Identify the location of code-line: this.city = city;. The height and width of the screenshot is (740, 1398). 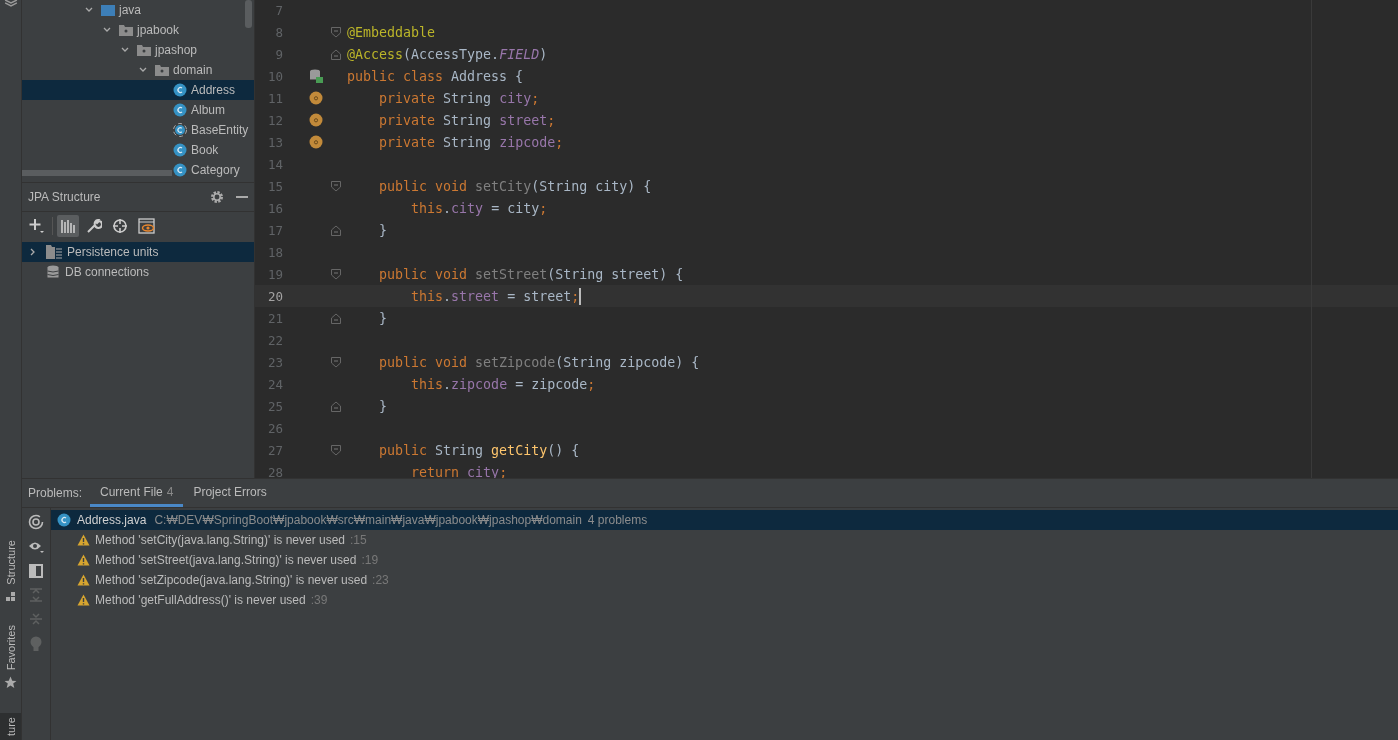
(479, 208).